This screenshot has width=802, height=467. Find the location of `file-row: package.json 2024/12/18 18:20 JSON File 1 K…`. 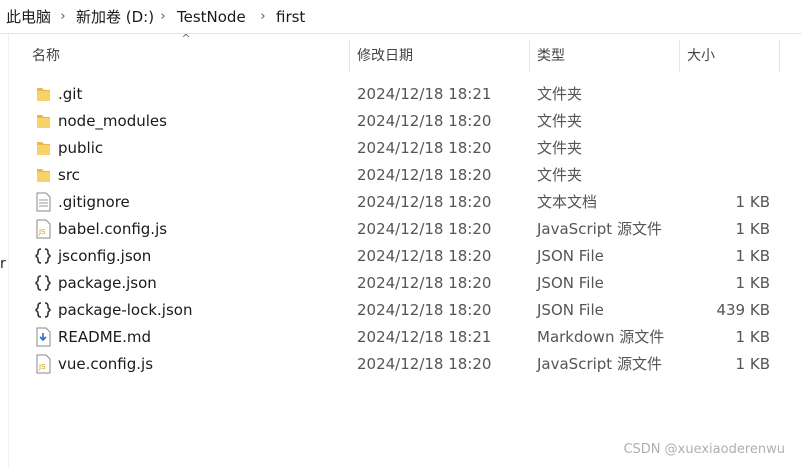

file-row: package.json 2024/12/18 18:20 JSON File 1 K… is located at coordinates (400, 283).